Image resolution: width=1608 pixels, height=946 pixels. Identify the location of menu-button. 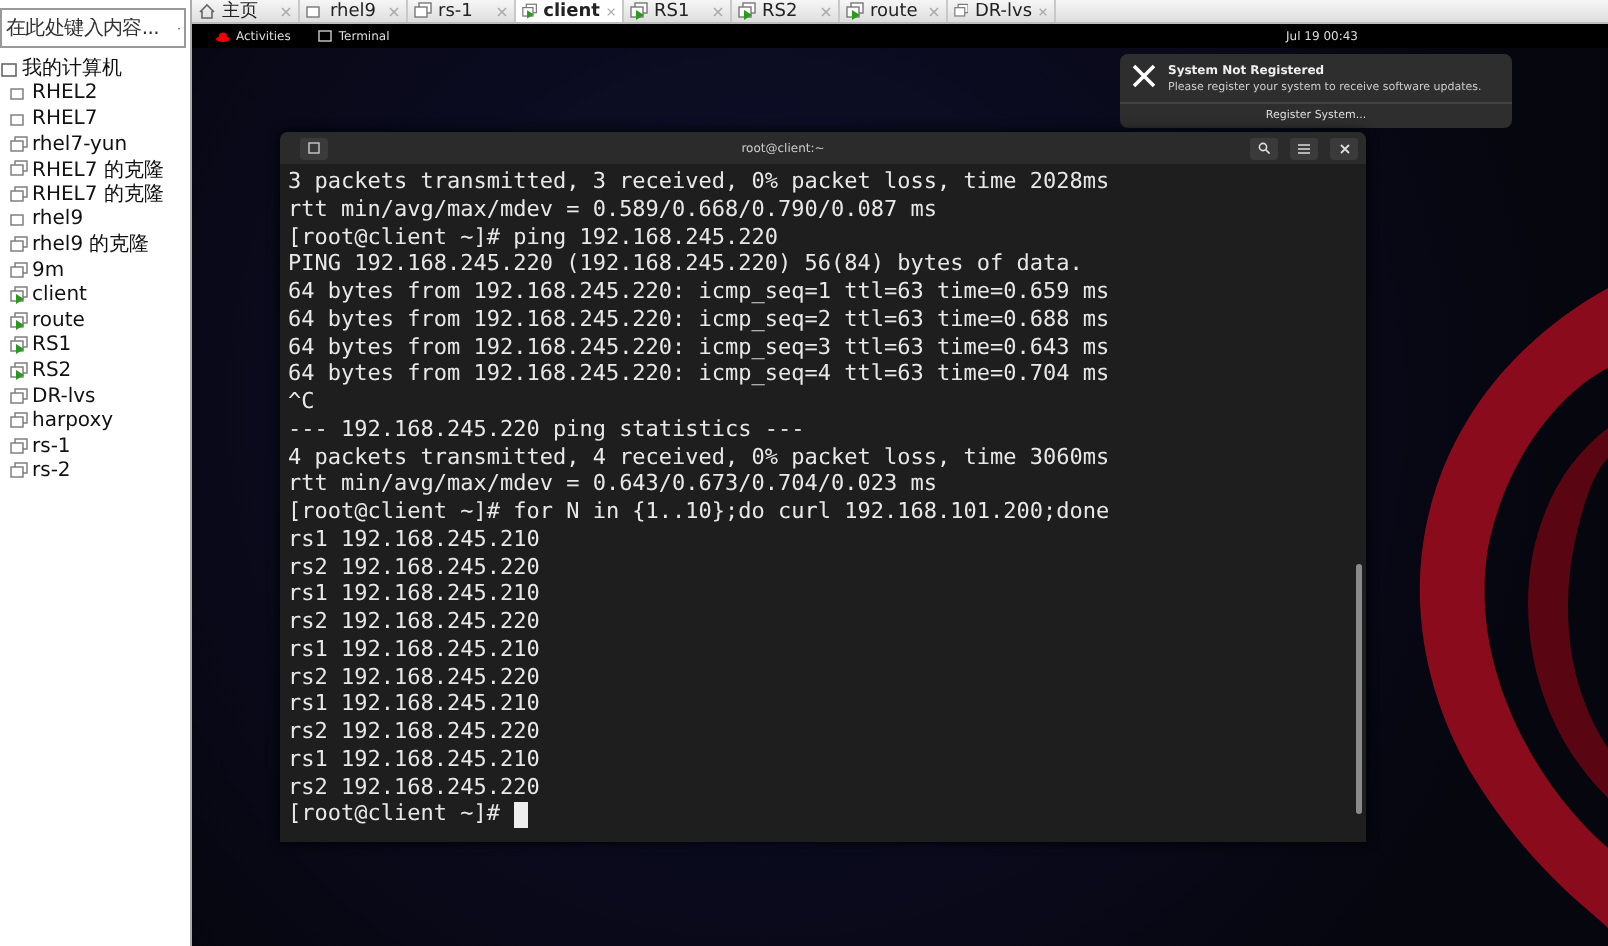
(1304, 148).